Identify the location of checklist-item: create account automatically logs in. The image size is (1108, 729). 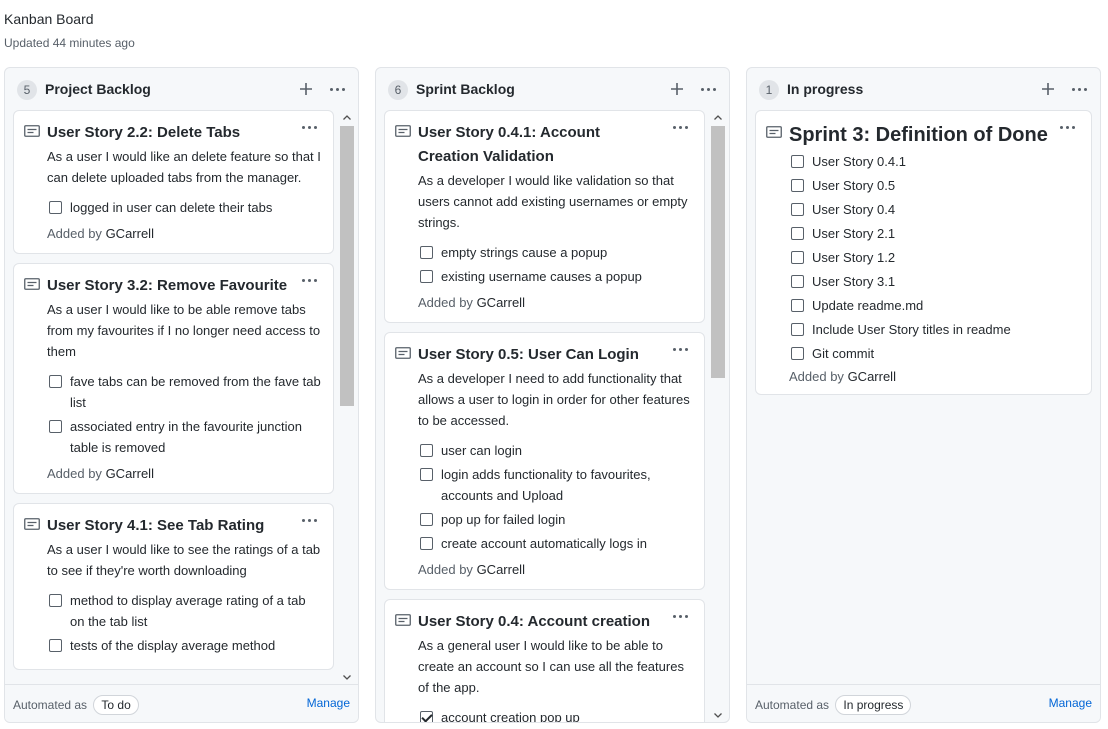
(555, 543).